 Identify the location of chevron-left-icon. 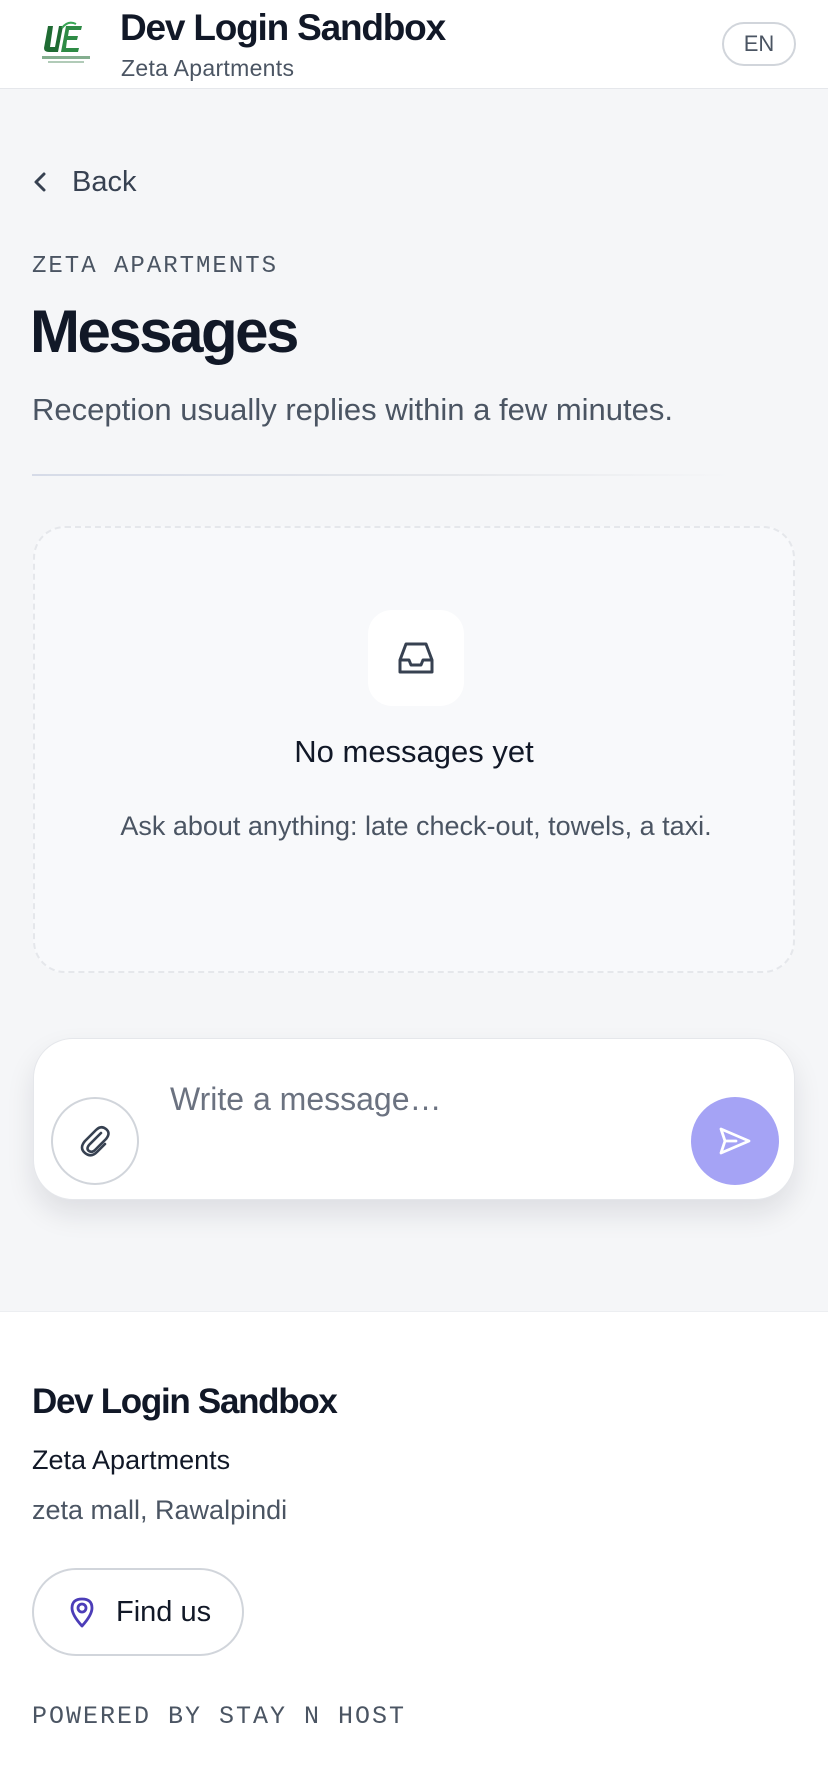
(40, 182).